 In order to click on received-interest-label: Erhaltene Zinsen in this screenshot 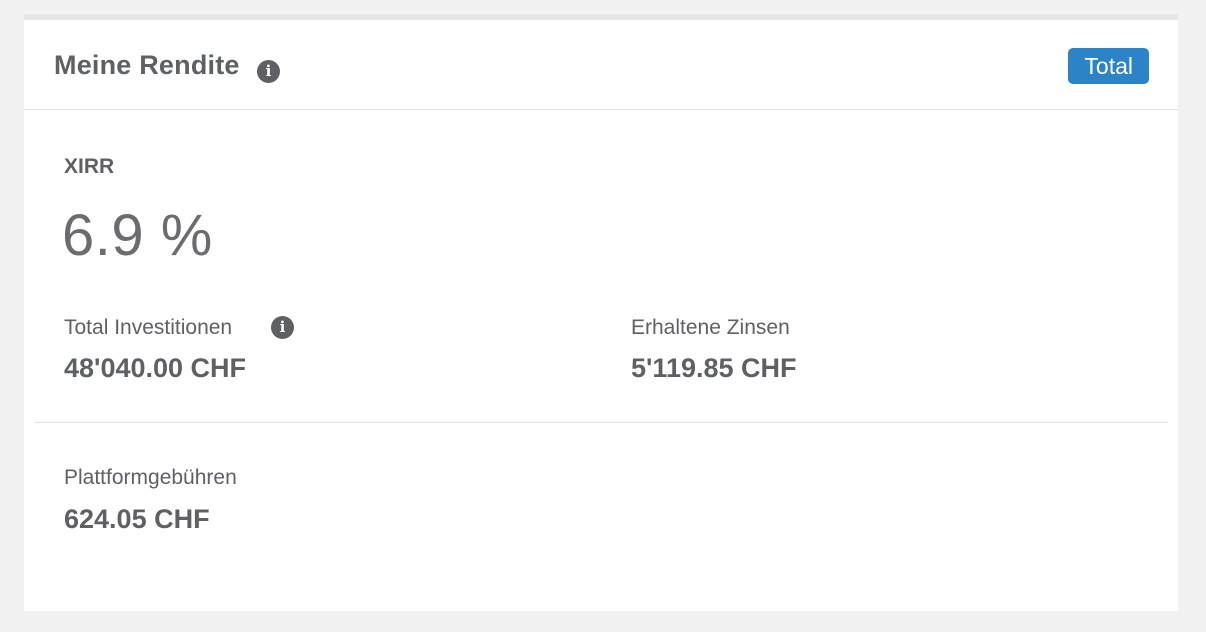, I will do `click(710, 327)`.